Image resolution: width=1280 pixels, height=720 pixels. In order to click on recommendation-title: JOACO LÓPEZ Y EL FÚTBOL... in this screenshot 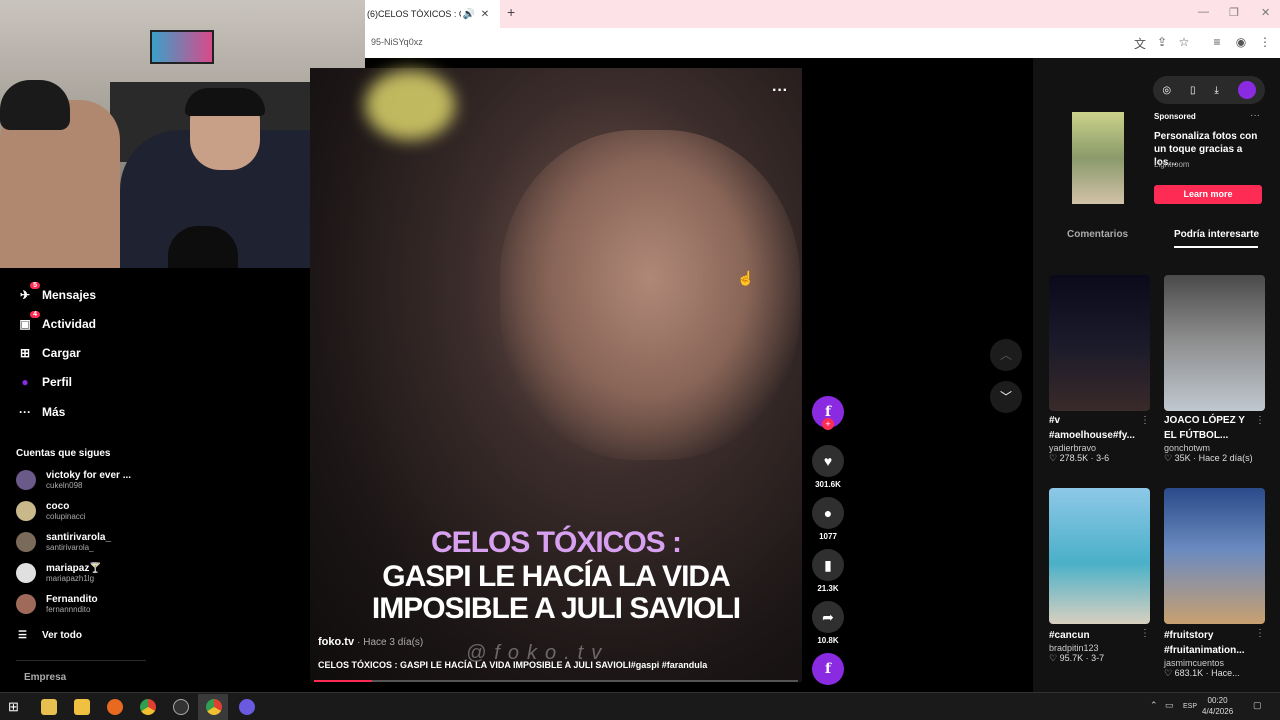, I will do `click(1204, 428)`.